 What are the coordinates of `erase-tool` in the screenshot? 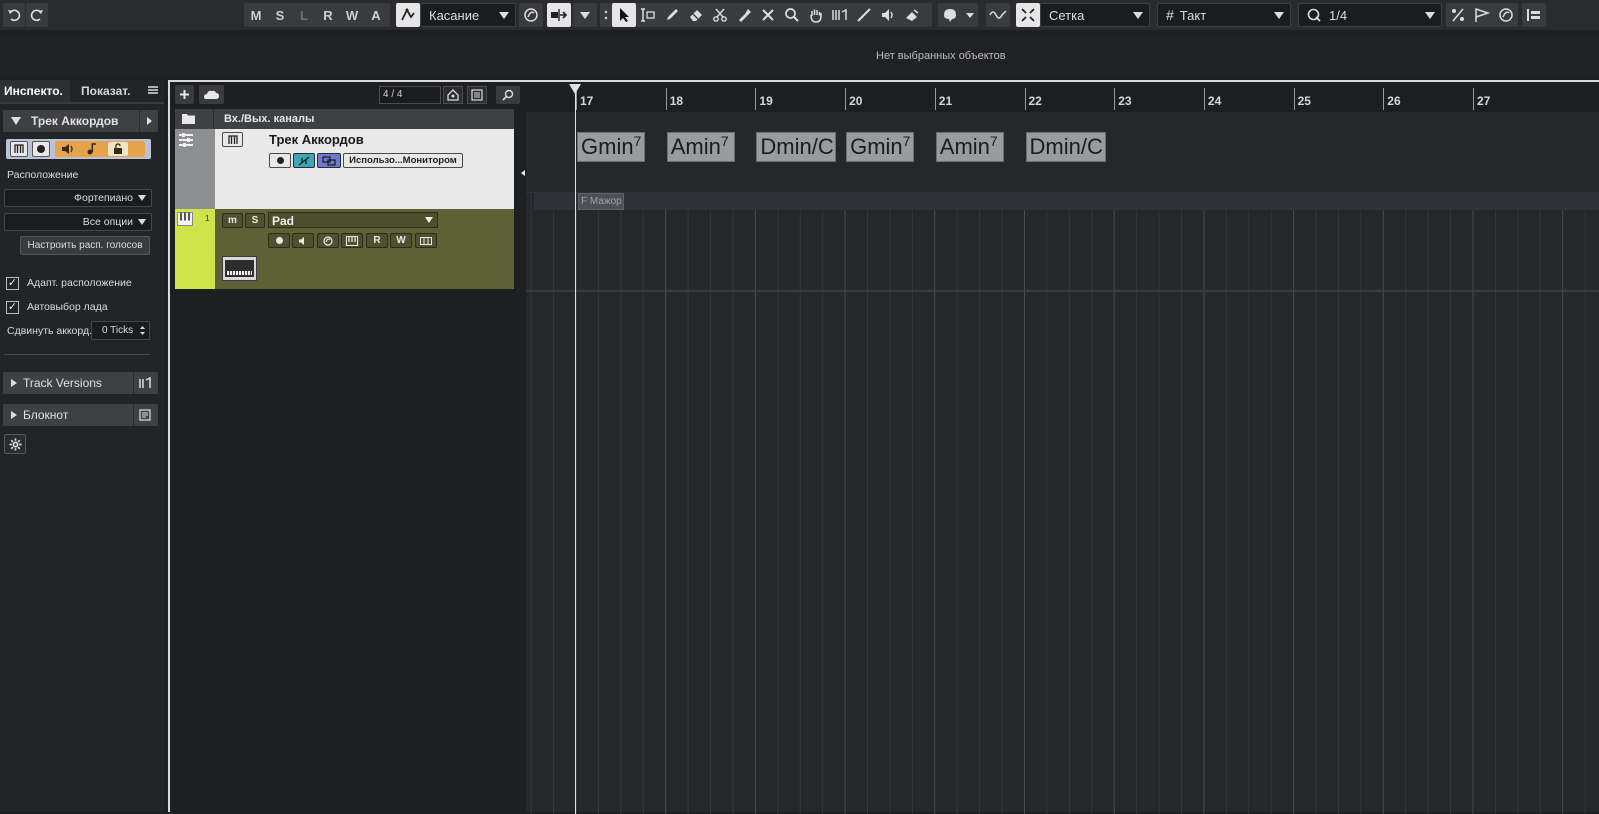 It's located at (696, 15).